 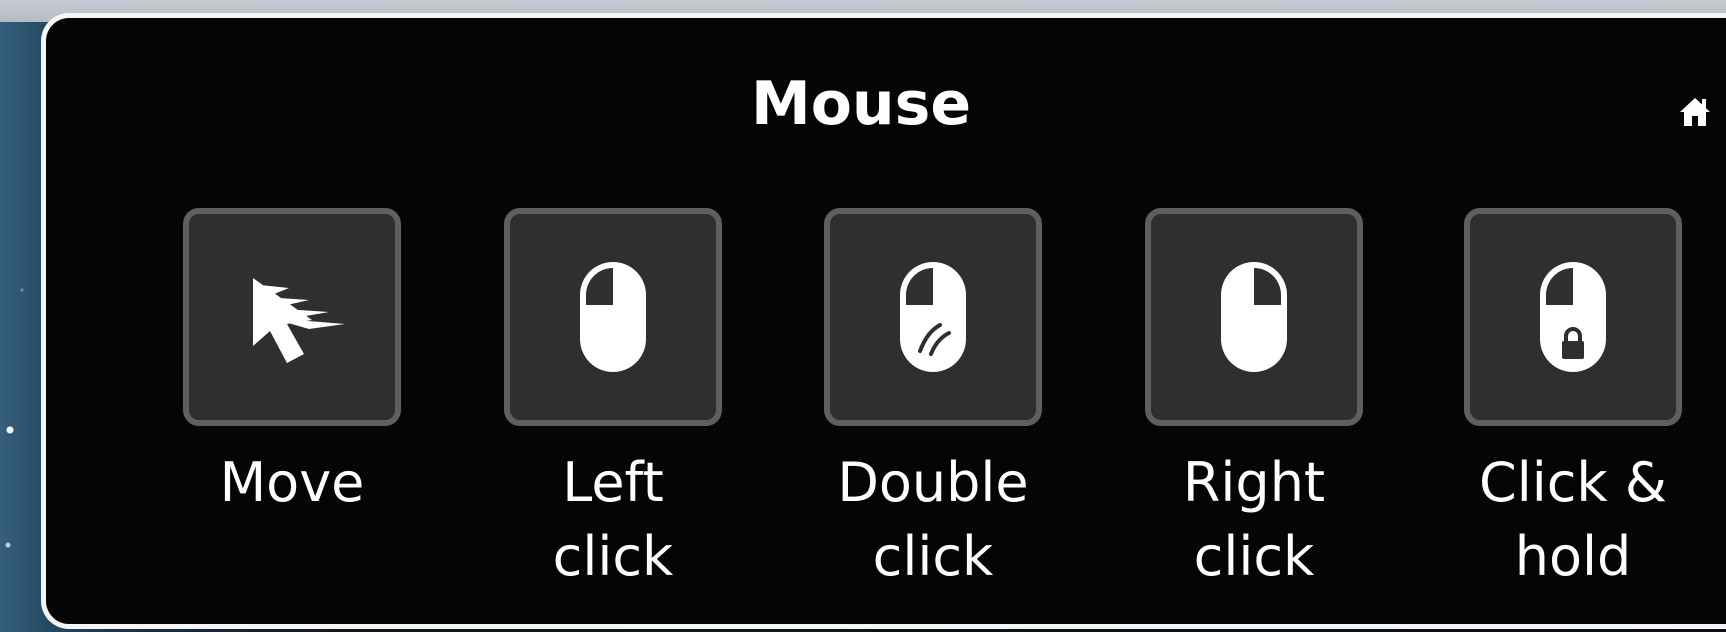 What do you see at coordinates (1695, 112) in the screenshot?
I see `home-icon` at bounding box center [1695, 112].